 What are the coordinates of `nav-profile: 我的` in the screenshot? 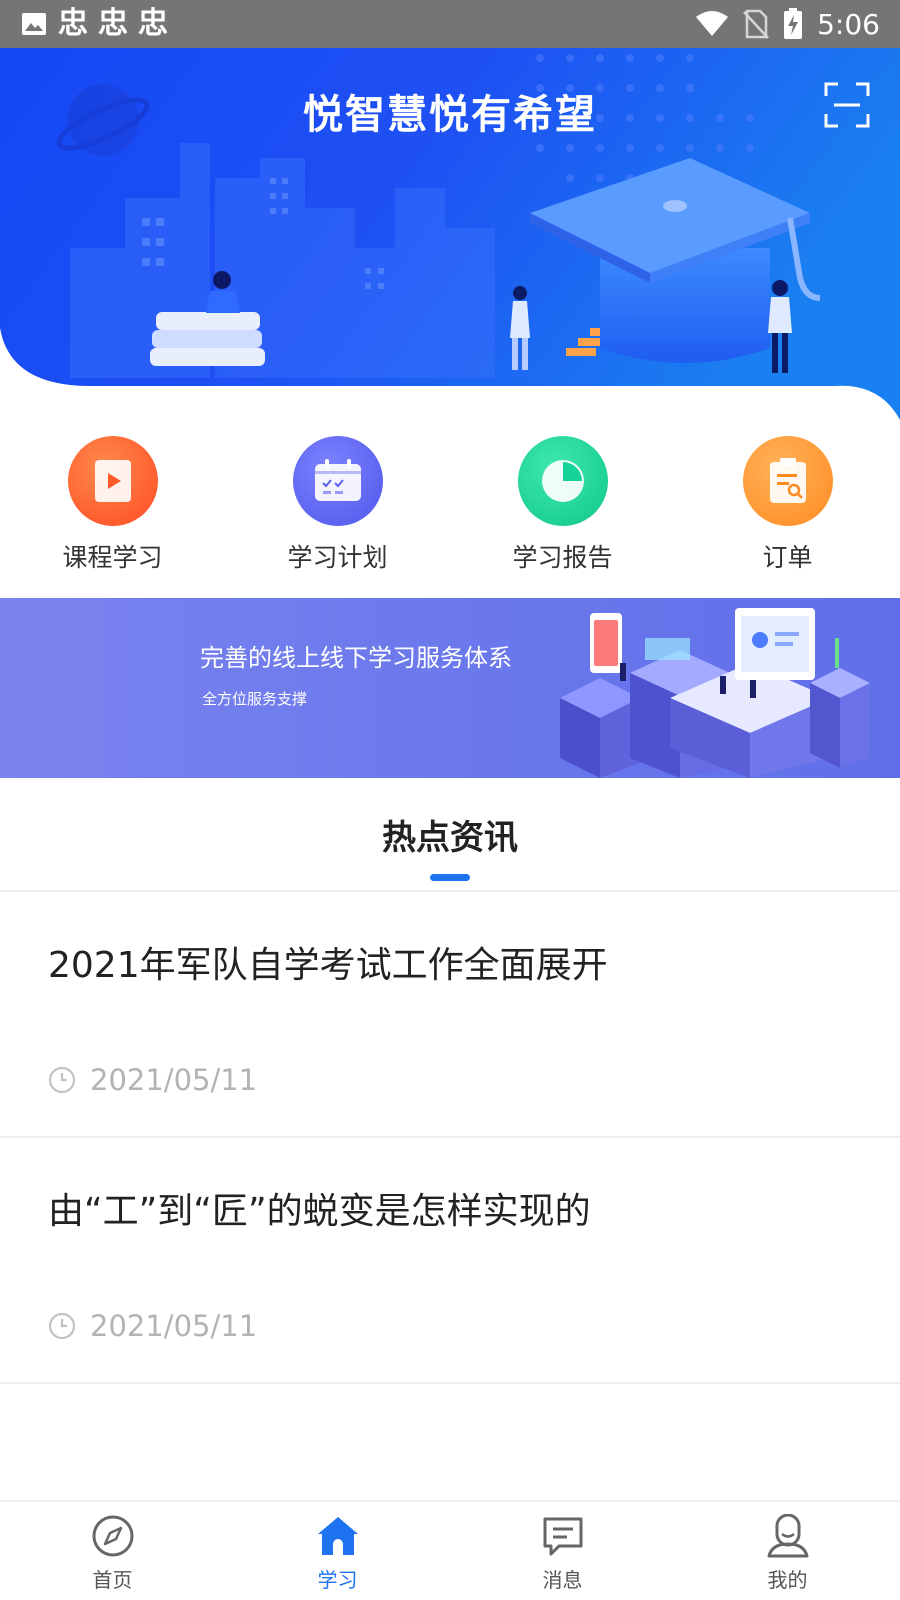 It's located at (787, 1551).